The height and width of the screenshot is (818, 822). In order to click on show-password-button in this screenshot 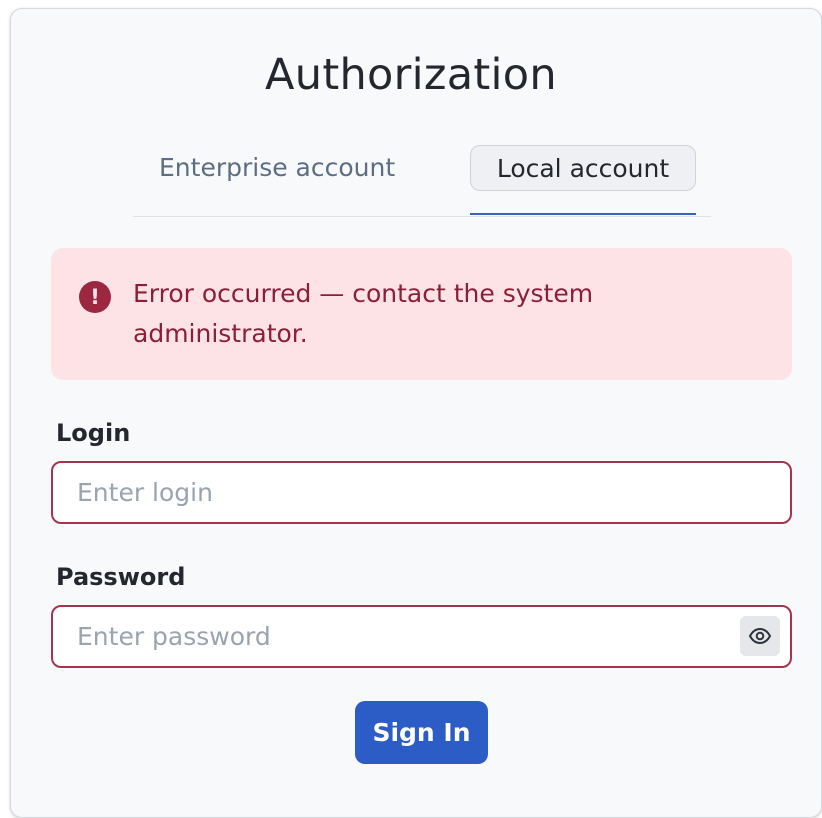, I will do `click(760, 636)`.